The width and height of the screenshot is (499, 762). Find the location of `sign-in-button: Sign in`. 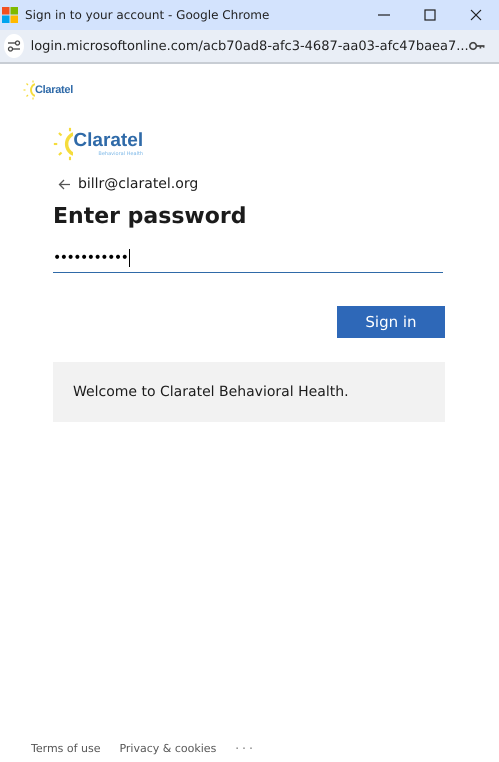

sign-in-button: Sign in is located at coordinates (391, 322).